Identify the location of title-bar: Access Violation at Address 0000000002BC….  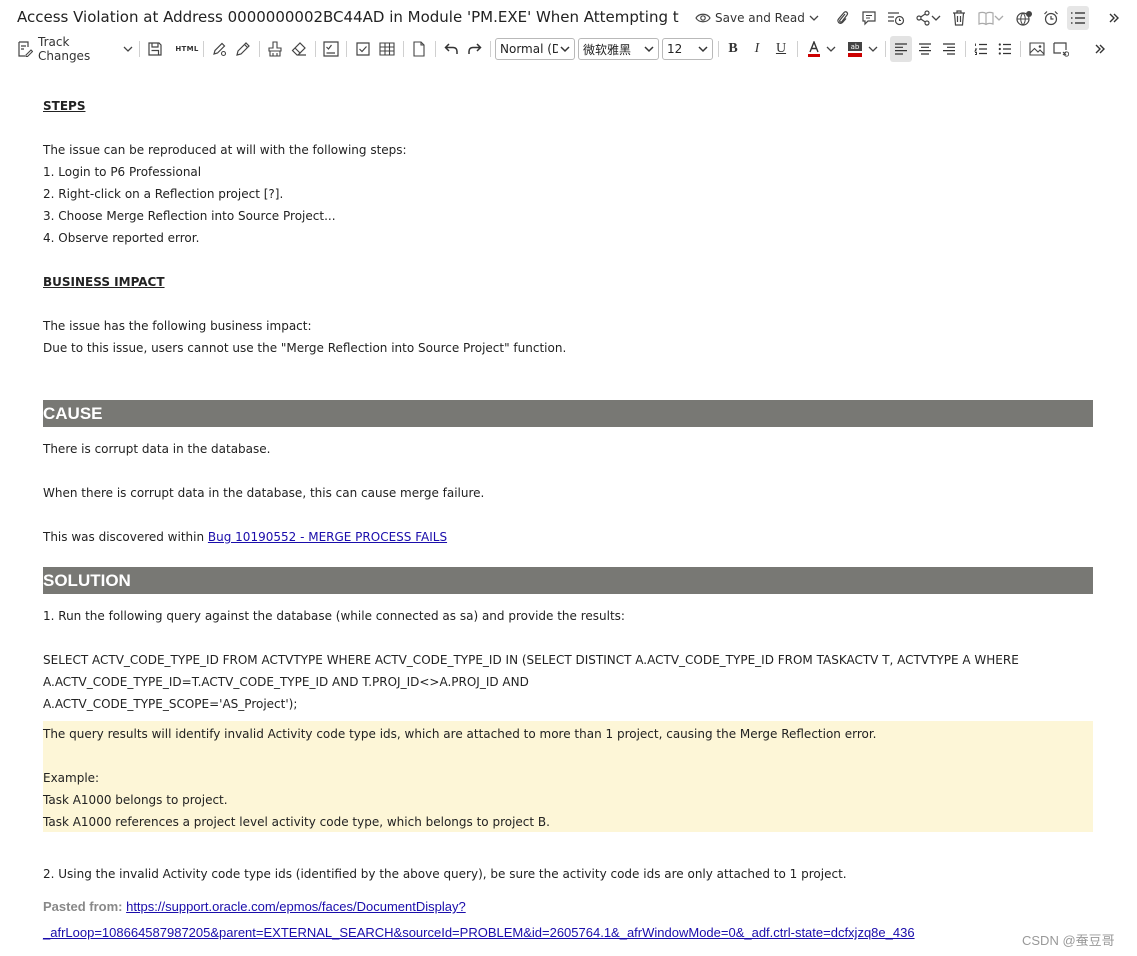
(568, 18).